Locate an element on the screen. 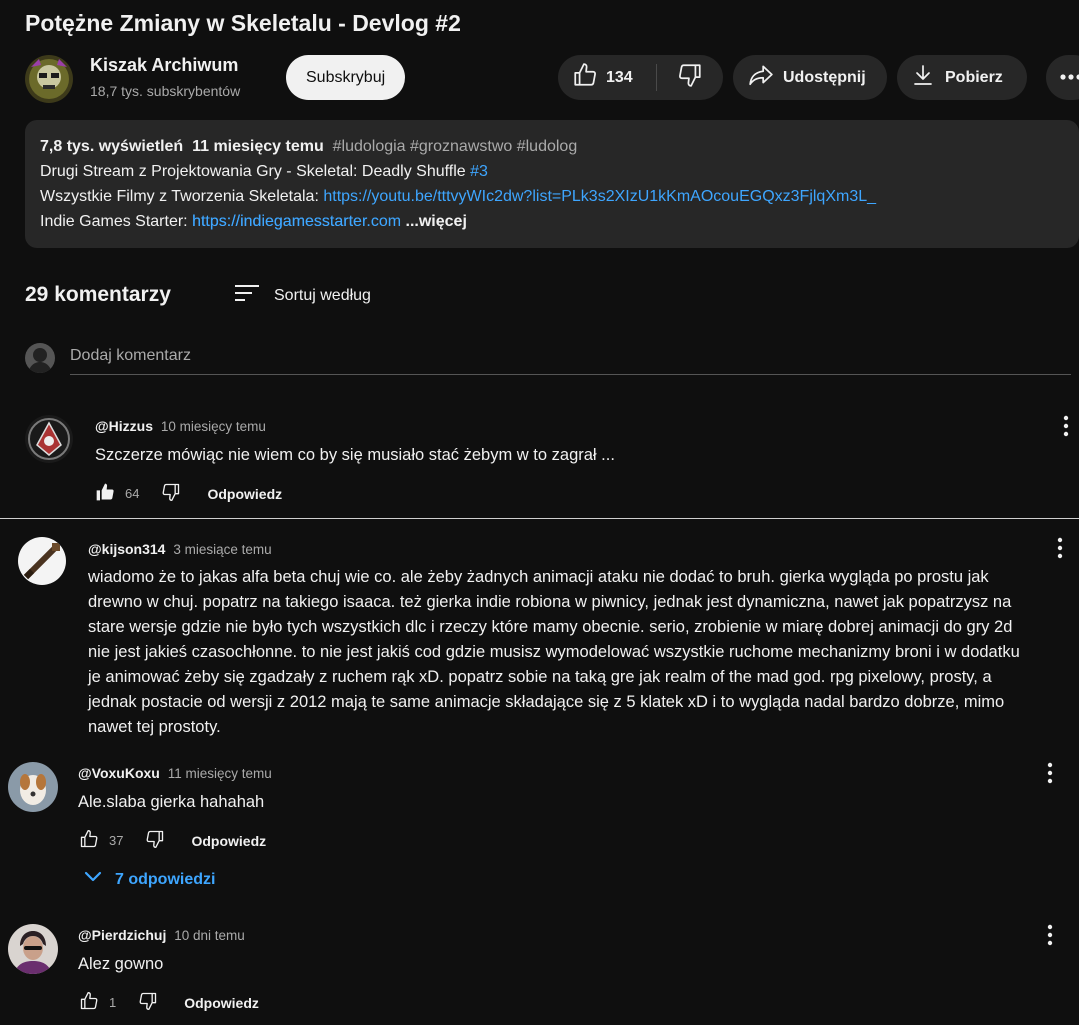 The image size is (1079, 1025). share-label: Udostępnij is located at coordinates (824, 77).